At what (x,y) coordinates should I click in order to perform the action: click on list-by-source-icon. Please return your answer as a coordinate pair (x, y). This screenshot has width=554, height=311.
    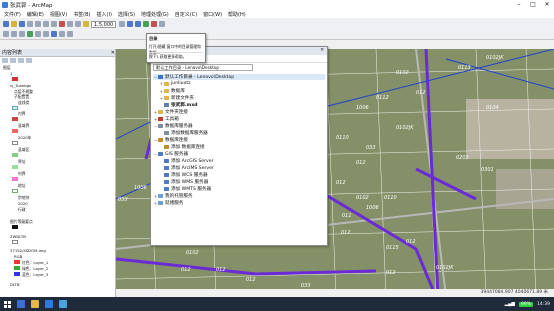
    Looking at the image, I should click on (13, 60).